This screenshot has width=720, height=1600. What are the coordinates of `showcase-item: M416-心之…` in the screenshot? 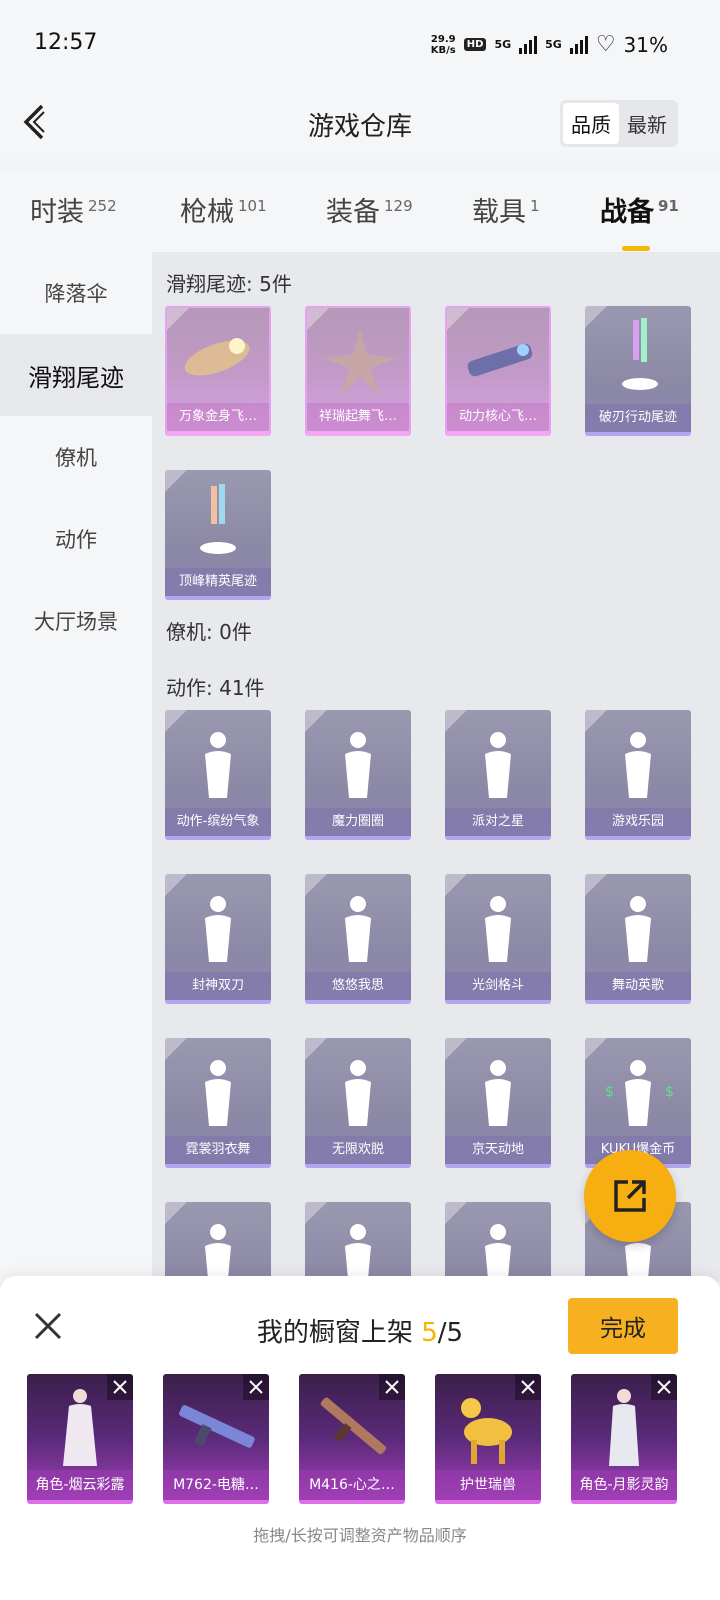 It's located at (352, 1439).